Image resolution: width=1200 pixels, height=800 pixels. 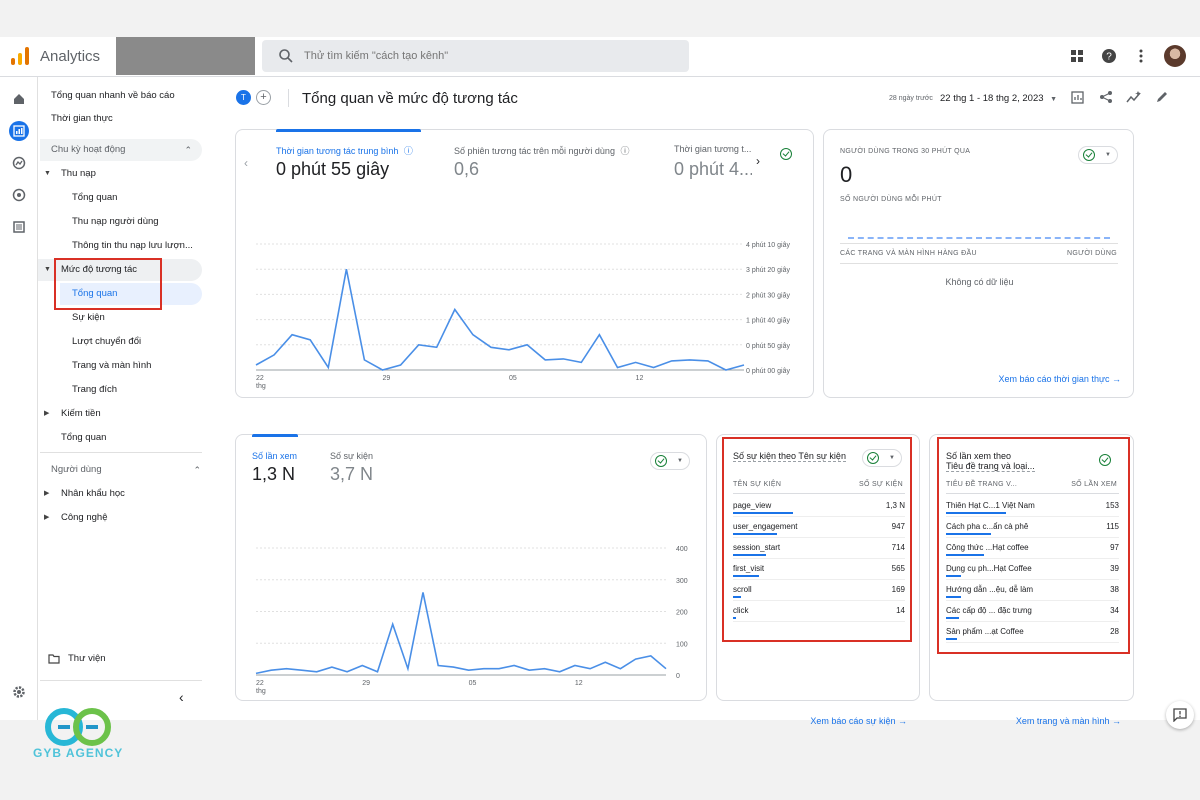 What do you see at coordinates (47, 173) in the screenshot?
I see `caret-down-icon: ▼` at bounding box center [47, 173].